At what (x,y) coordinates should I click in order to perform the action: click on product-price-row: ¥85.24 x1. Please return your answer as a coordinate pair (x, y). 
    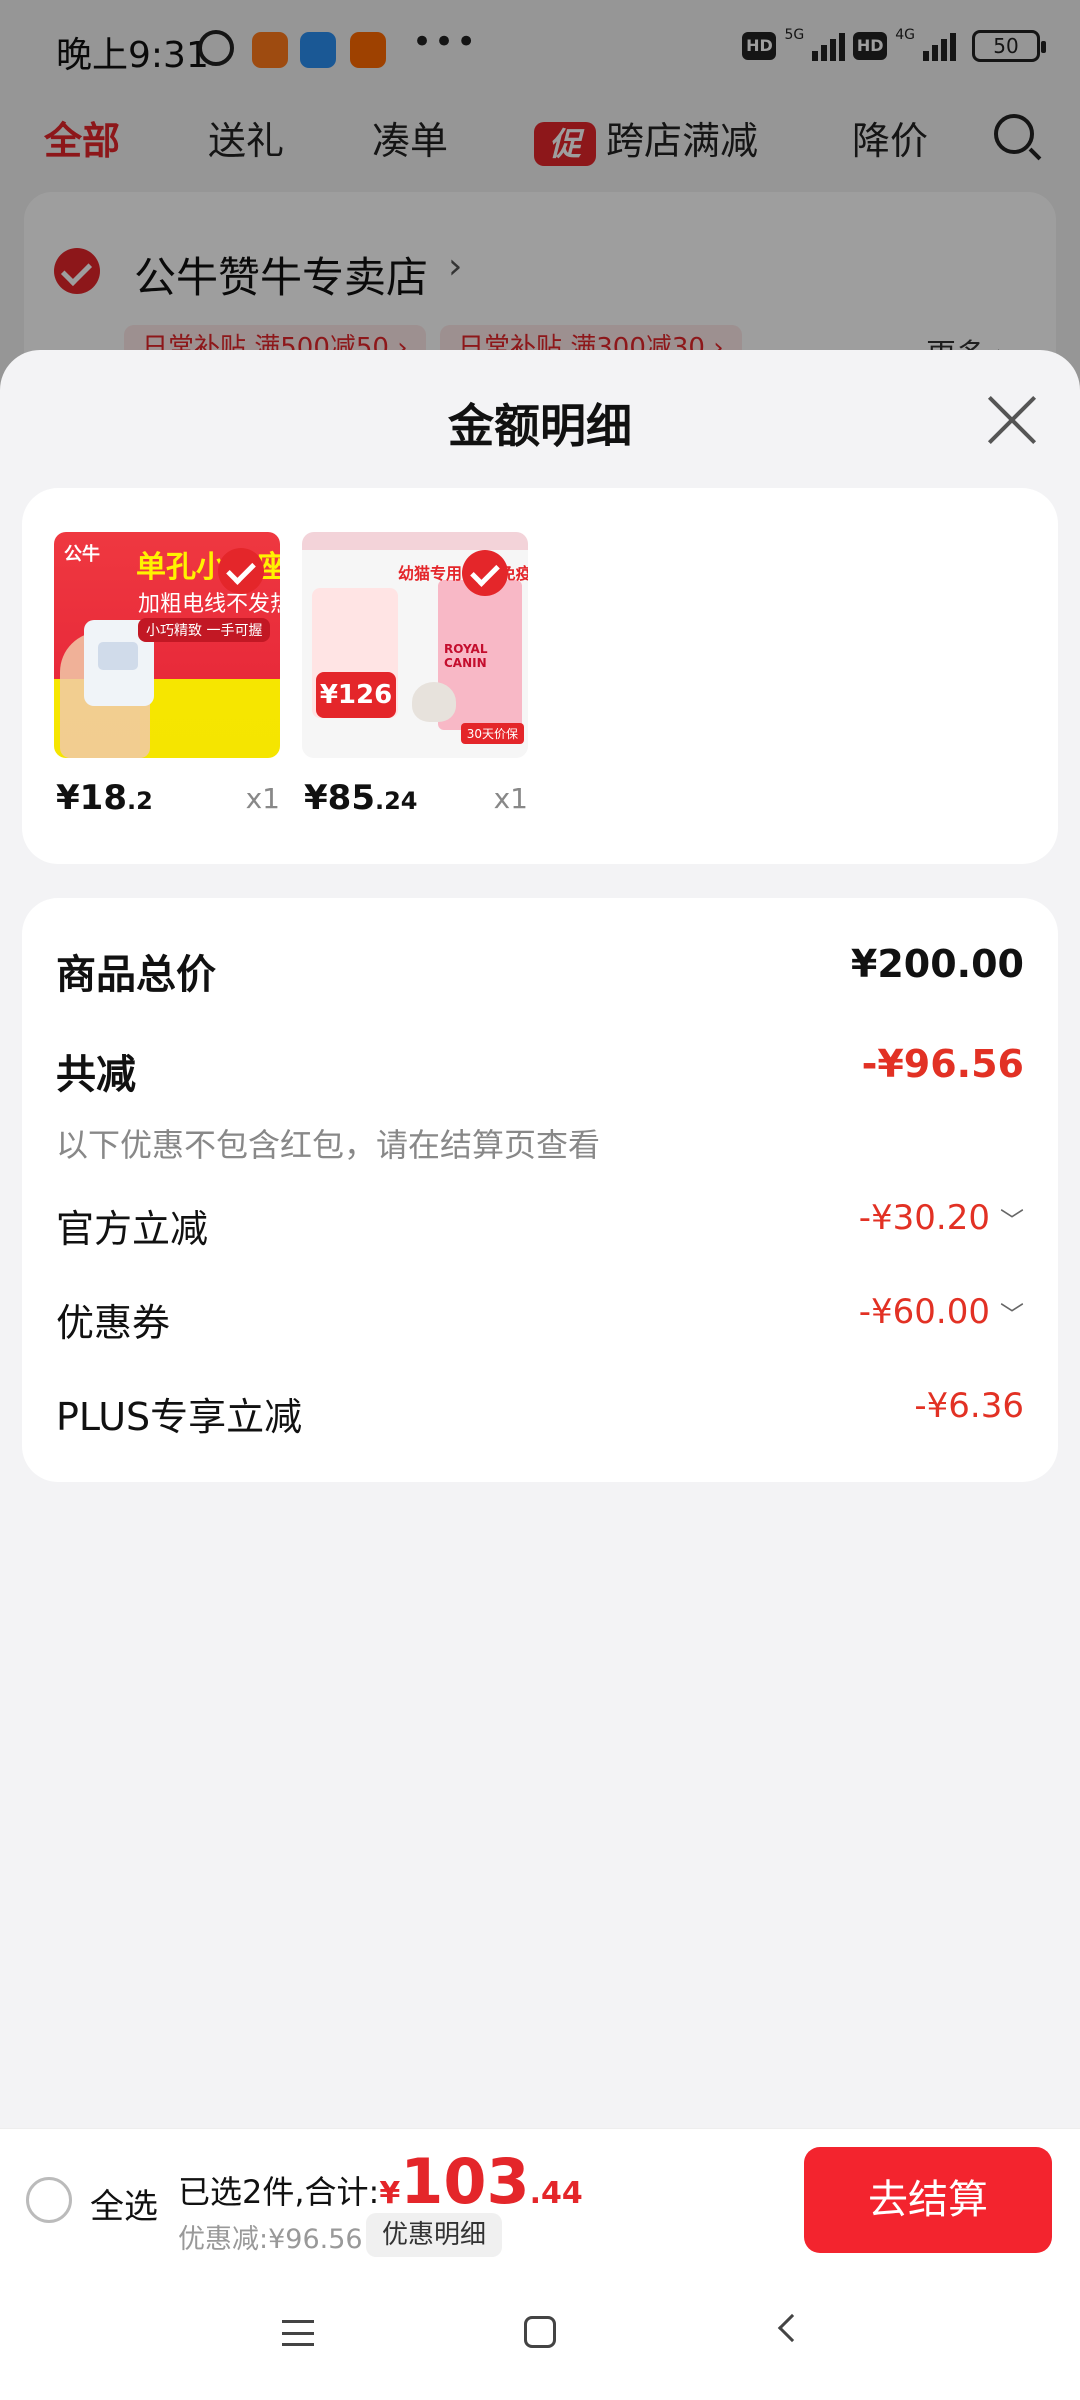
    Looking at the image, I should click on (415, 803).